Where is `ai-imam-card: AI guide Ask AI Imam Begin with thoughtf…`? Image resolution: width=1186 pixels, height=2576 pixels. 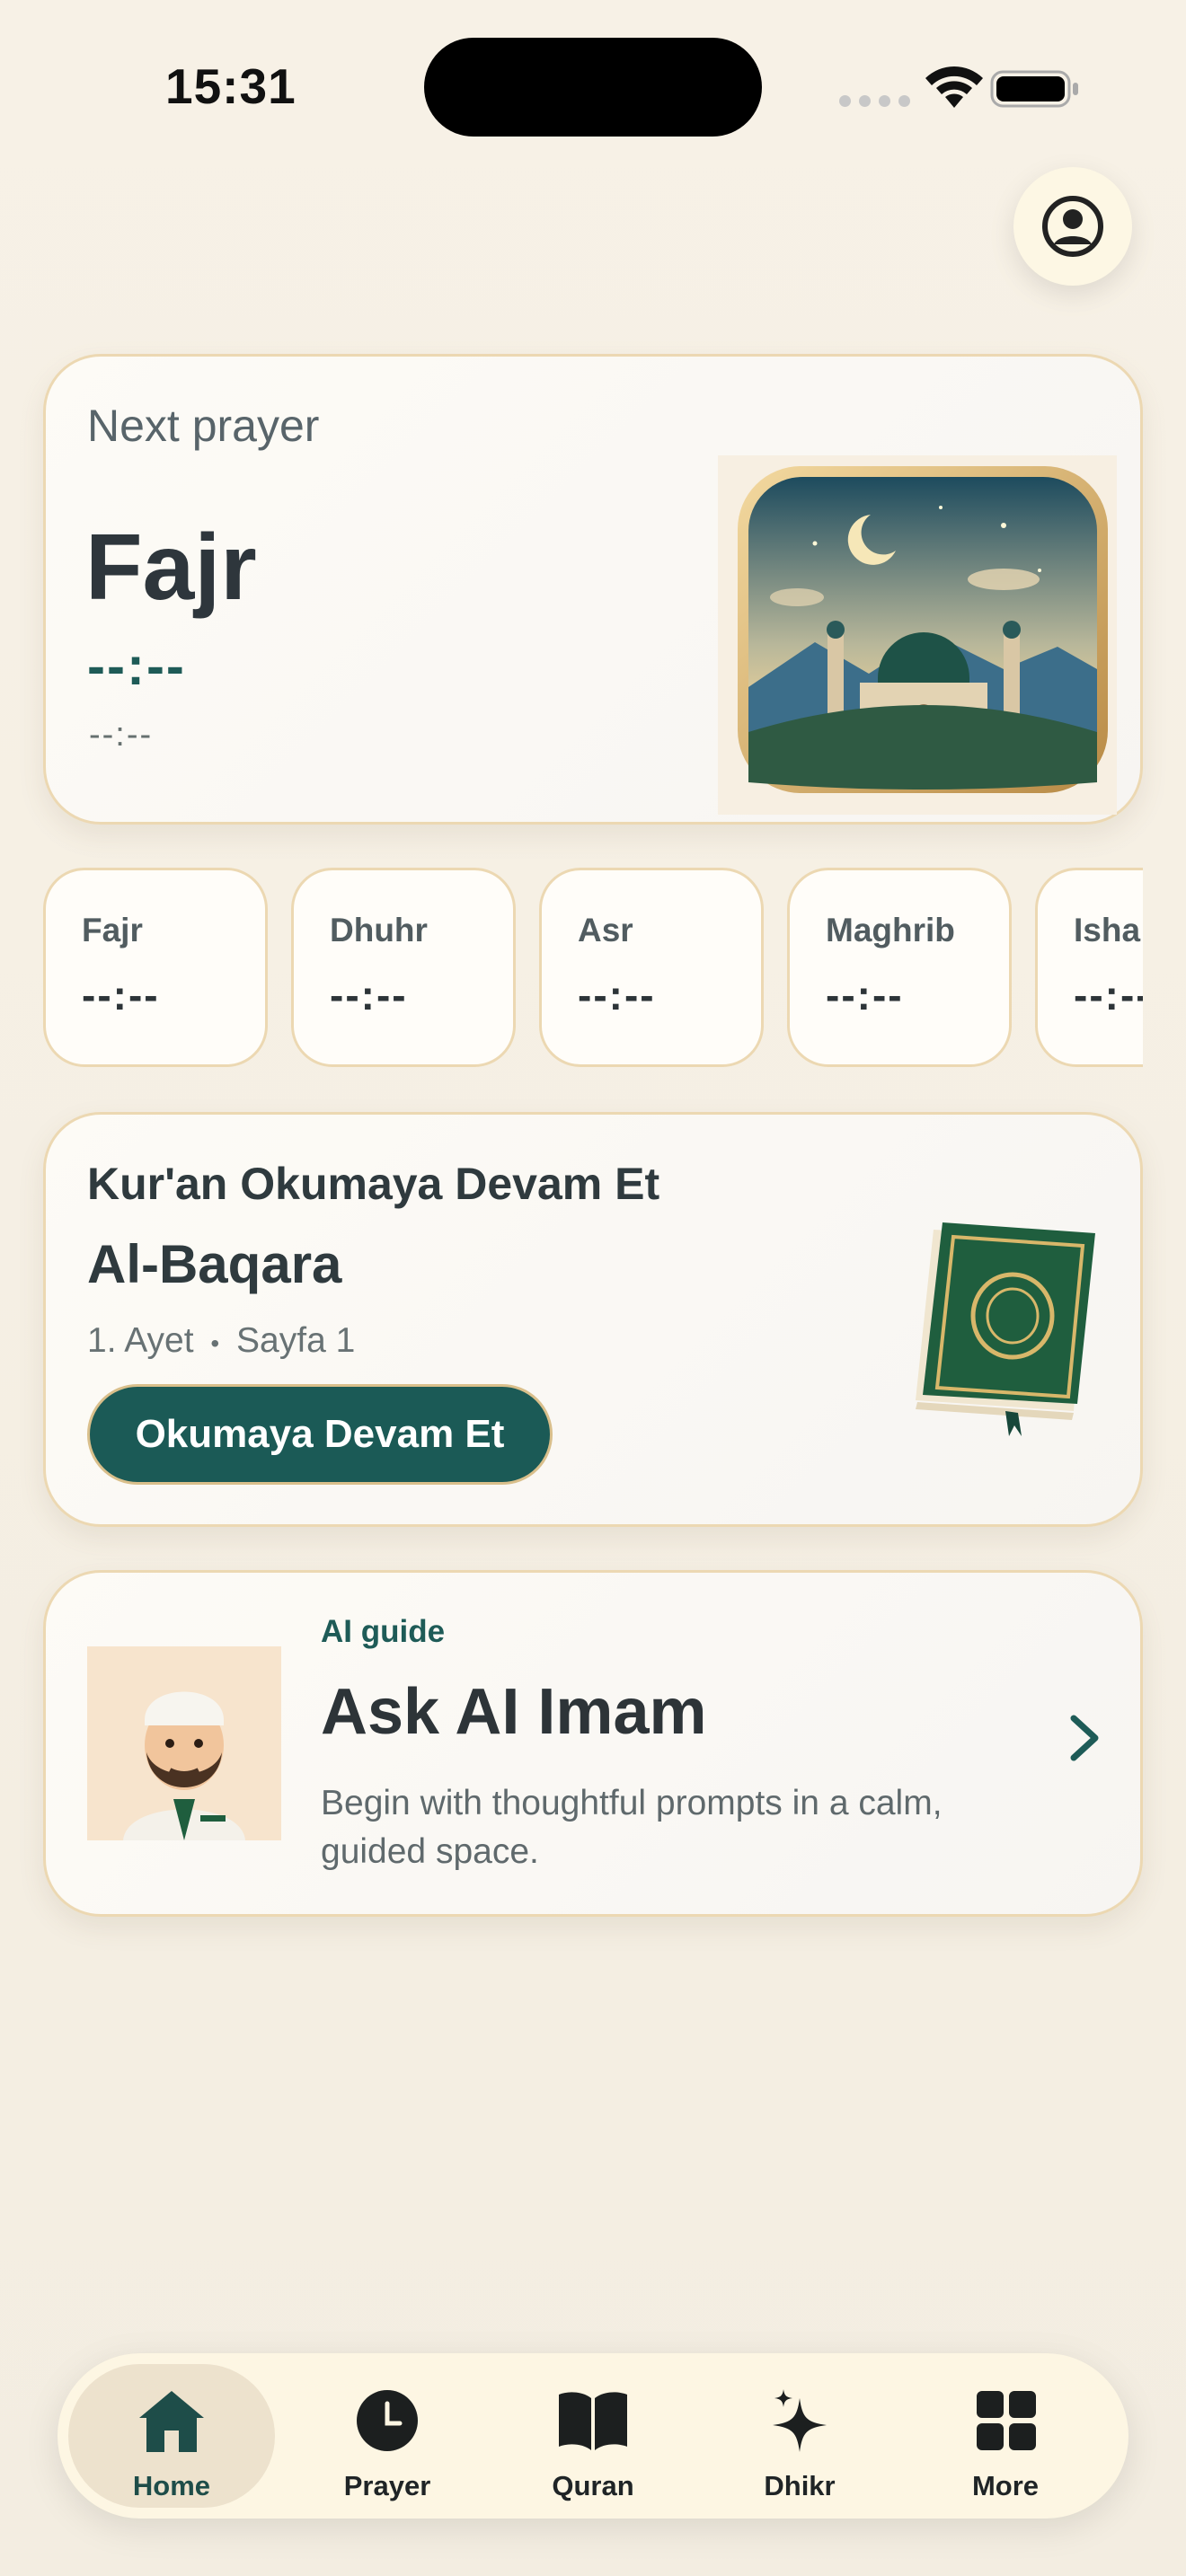 ai-imam-card: AI guide Ask AI Imam Begin with thoughtf… is located at coordinates (593, 1743).